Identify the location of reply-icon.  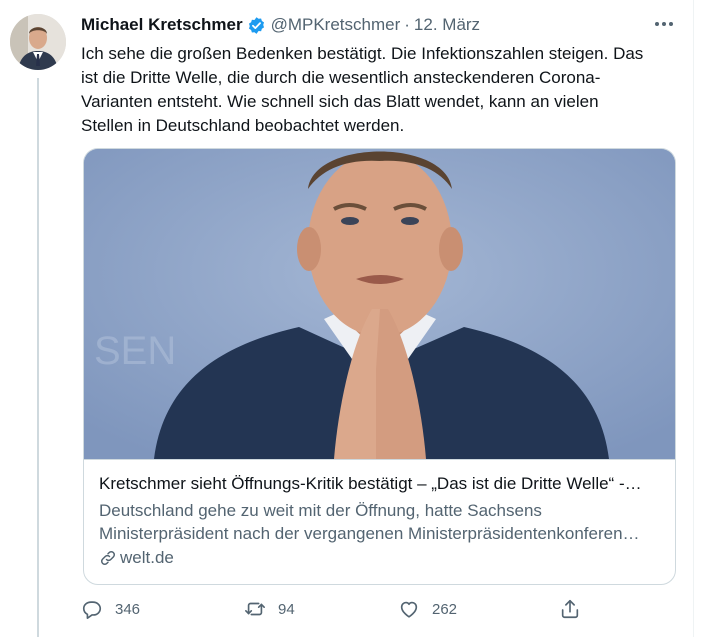
(92, 610).